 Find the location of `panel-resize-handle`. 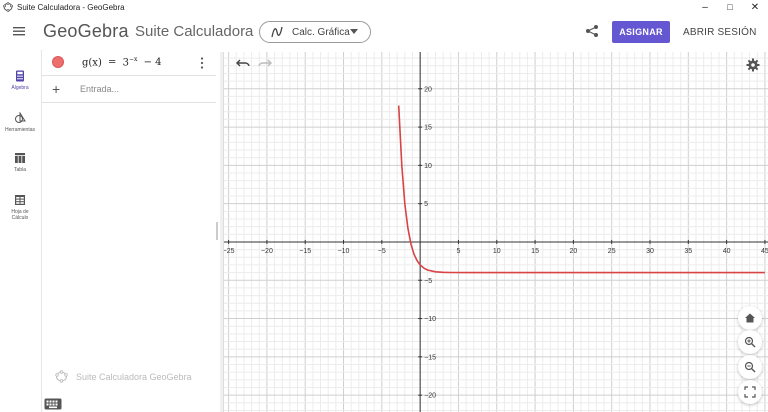

panel-resize-handle is located at coordinates (217, 231).